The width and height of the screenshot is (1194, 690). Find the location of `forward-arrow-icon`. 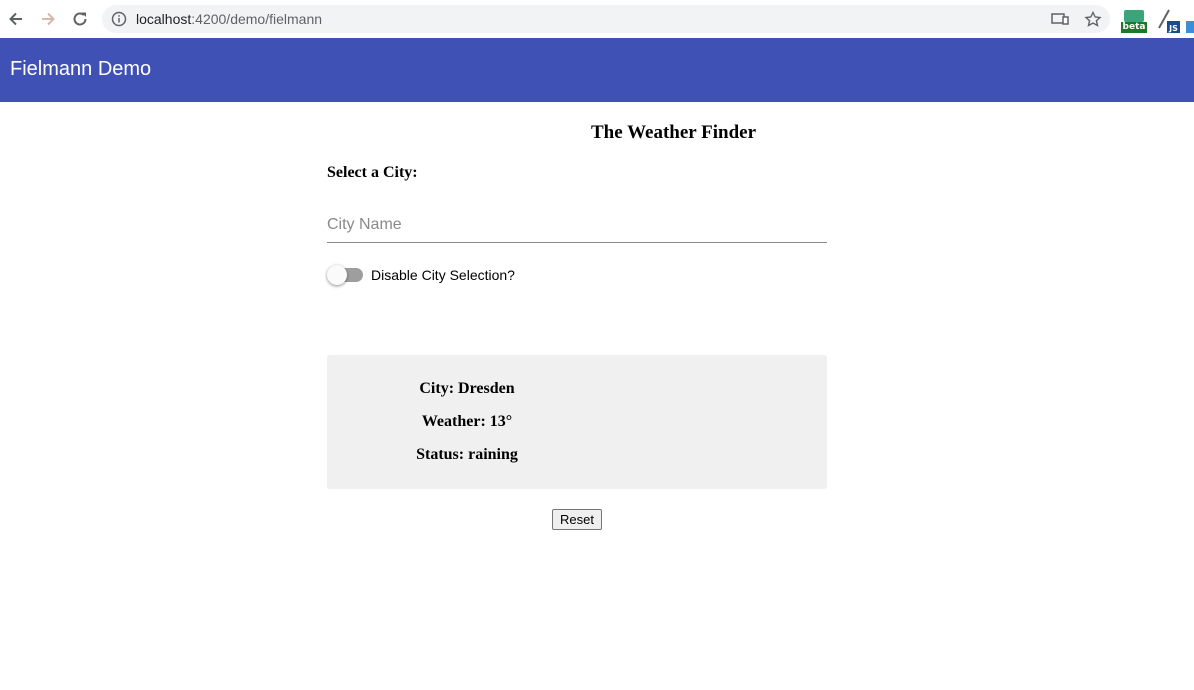

forward-arrow-icon is located at coordinates (48, 19).